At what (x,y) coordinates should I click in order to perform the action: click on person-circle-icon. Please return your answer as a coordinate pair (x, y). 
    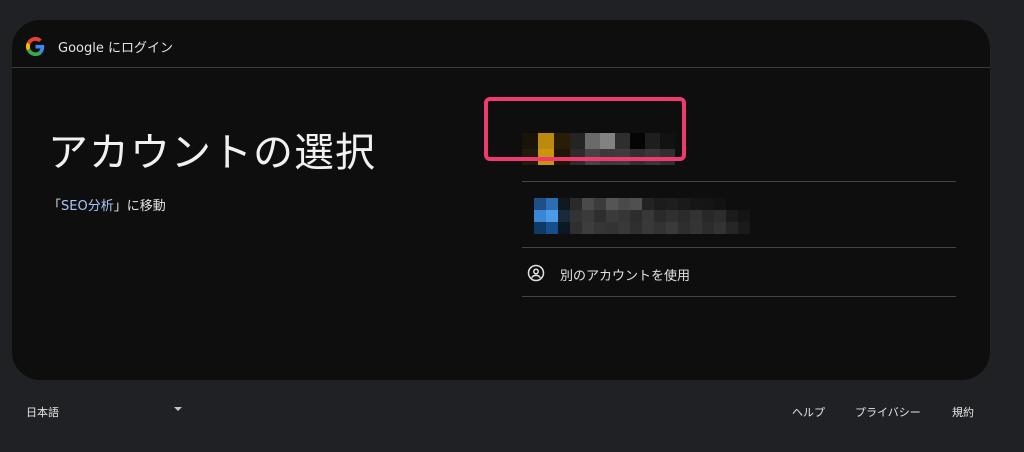
    Looking at the image, I should click on (536, 273).